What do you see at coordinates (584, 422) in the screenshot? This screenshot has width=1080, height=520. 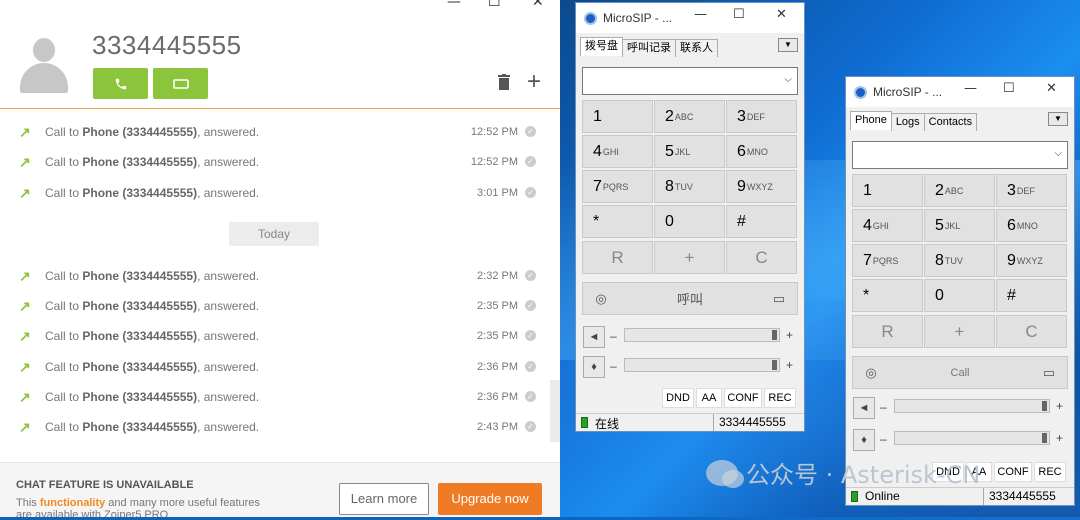 I see `online-status-icon` at bounding box center [584, 422].